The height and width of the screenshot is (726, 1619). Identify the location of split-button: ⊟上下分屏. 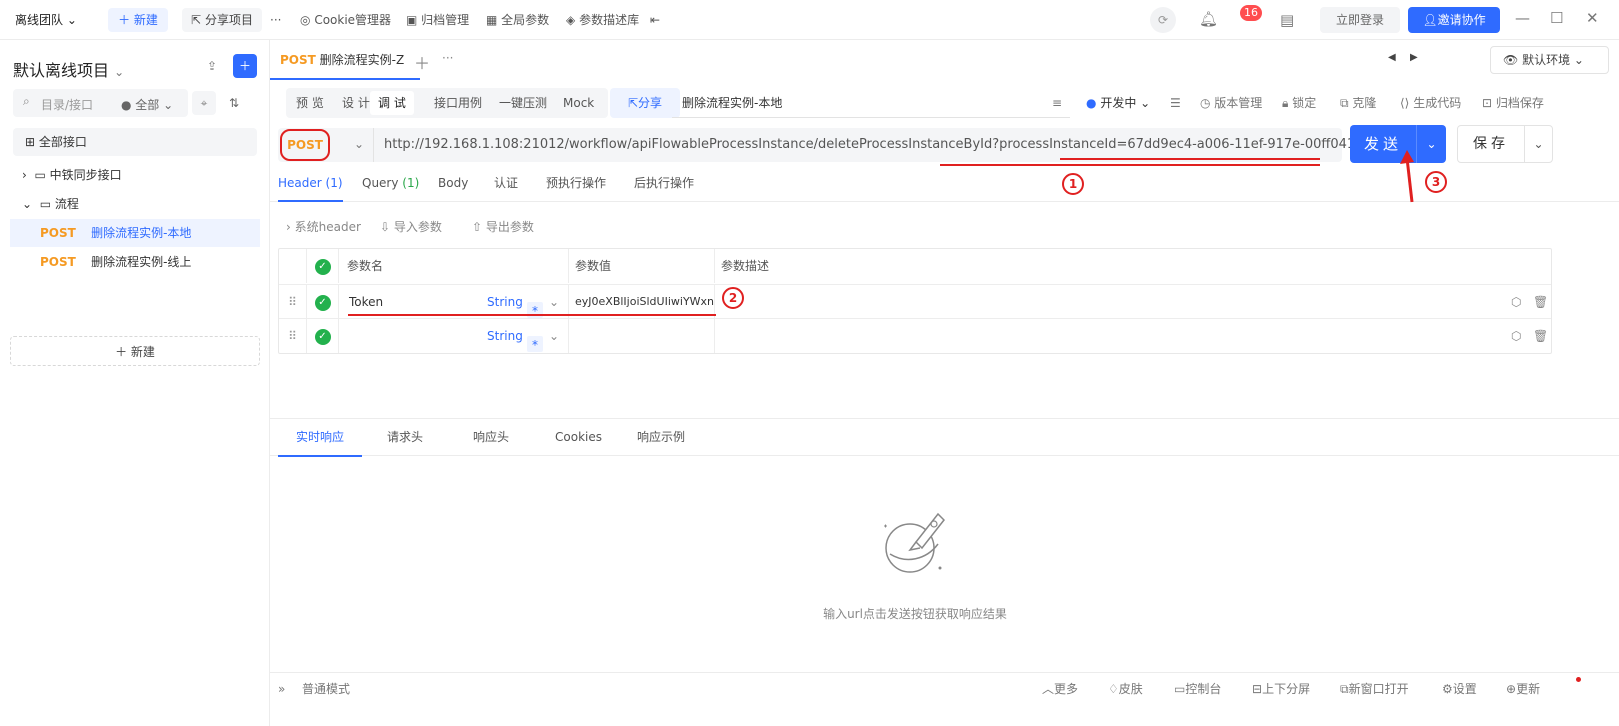
(1281, 689).